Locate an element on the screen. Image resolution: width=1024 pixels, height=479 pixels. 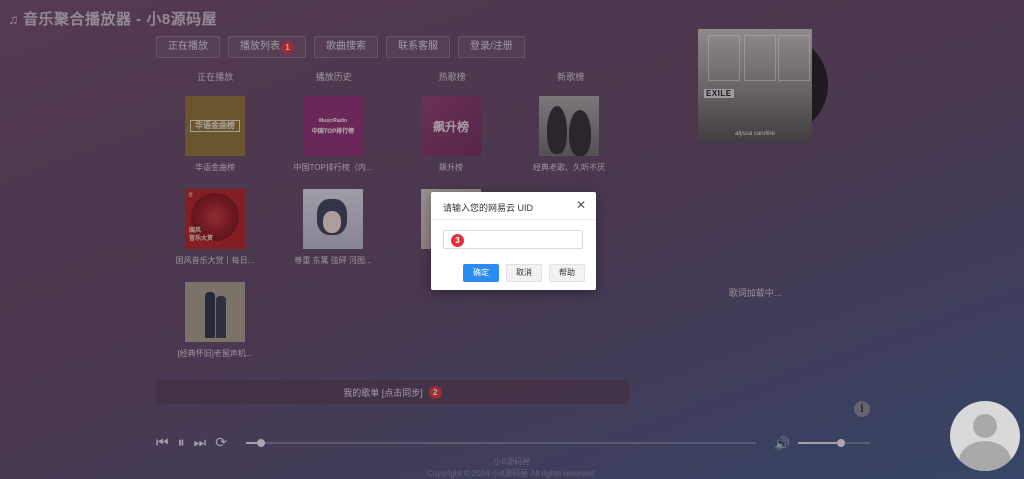
my-playlist-label: 我的歌单 [点击同步] is located at coordinates (383, 392).